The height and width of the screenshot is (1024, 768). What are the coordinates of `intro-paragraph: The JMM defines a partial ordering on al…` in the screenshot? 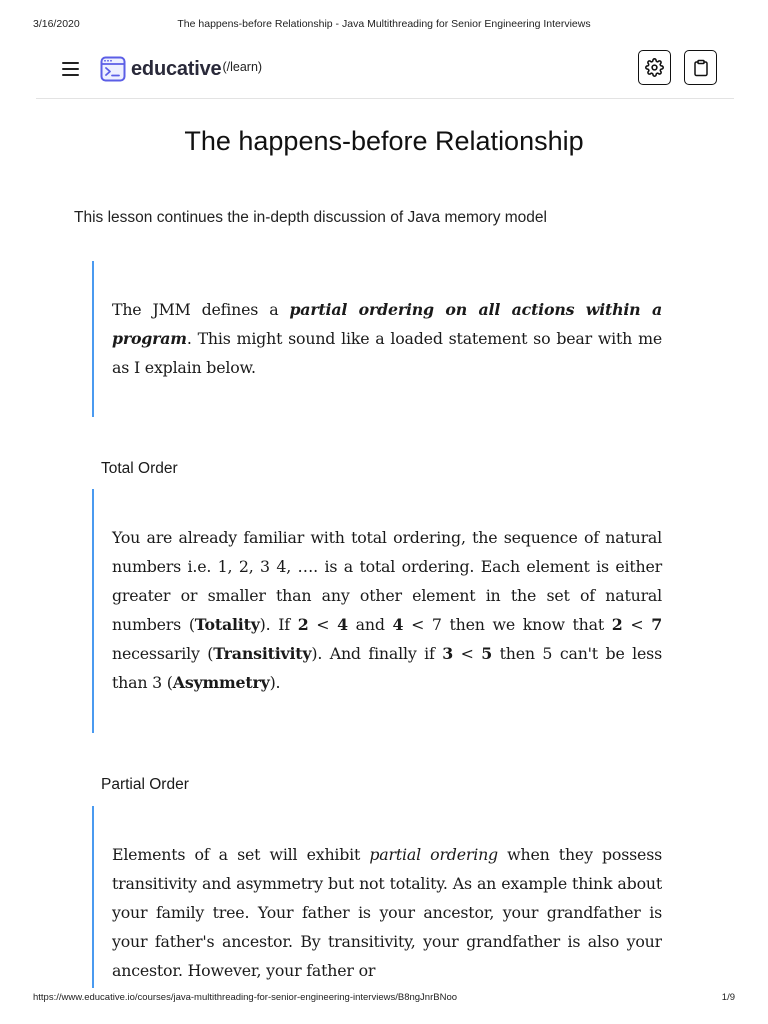 It's located at (387, 338).